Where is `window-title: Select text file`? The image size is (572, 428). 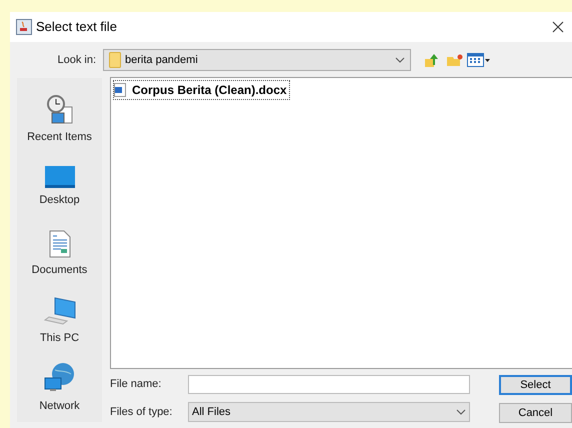 window-title: Select text file is located at coordinates (76, 27).